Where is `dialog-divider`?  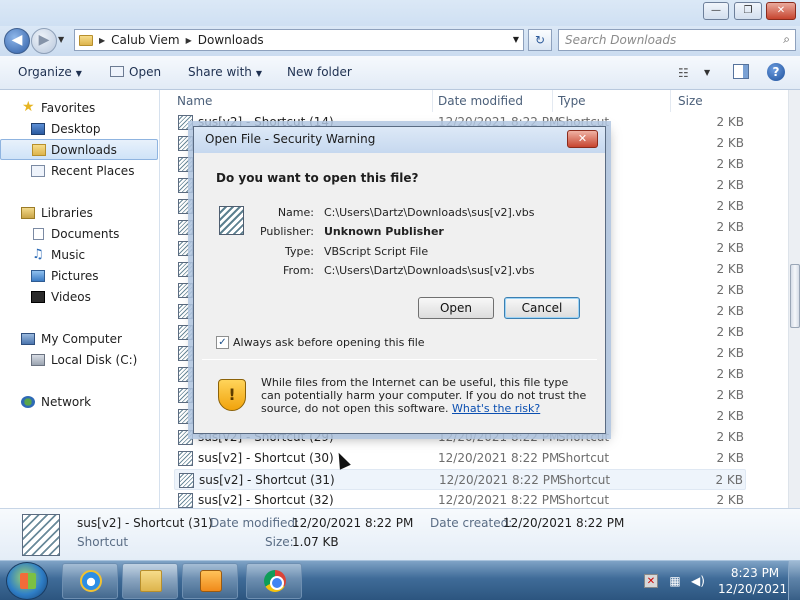
dialog-divider is located at coordinates (399, 359).